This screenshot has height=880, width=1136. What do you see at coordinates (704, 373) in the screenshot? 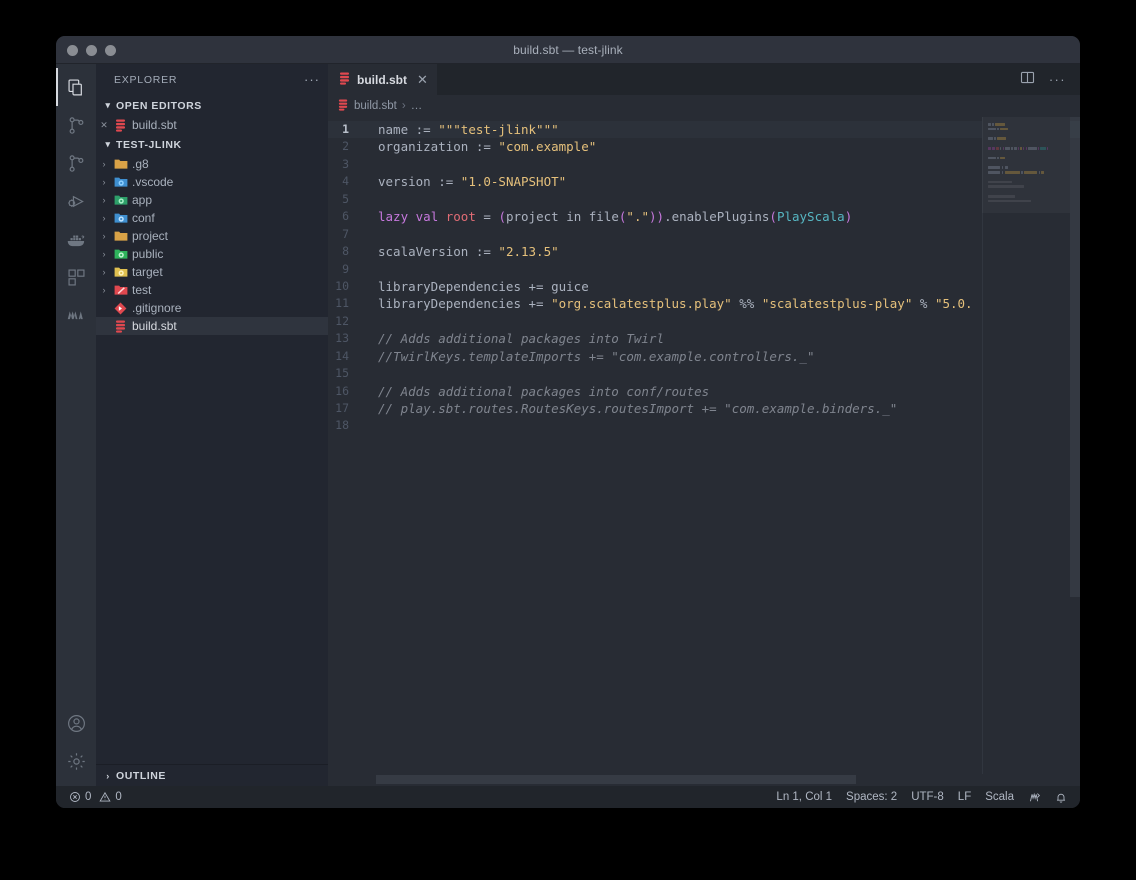
I see `code-line: 15` at bounding box center [704, 373].